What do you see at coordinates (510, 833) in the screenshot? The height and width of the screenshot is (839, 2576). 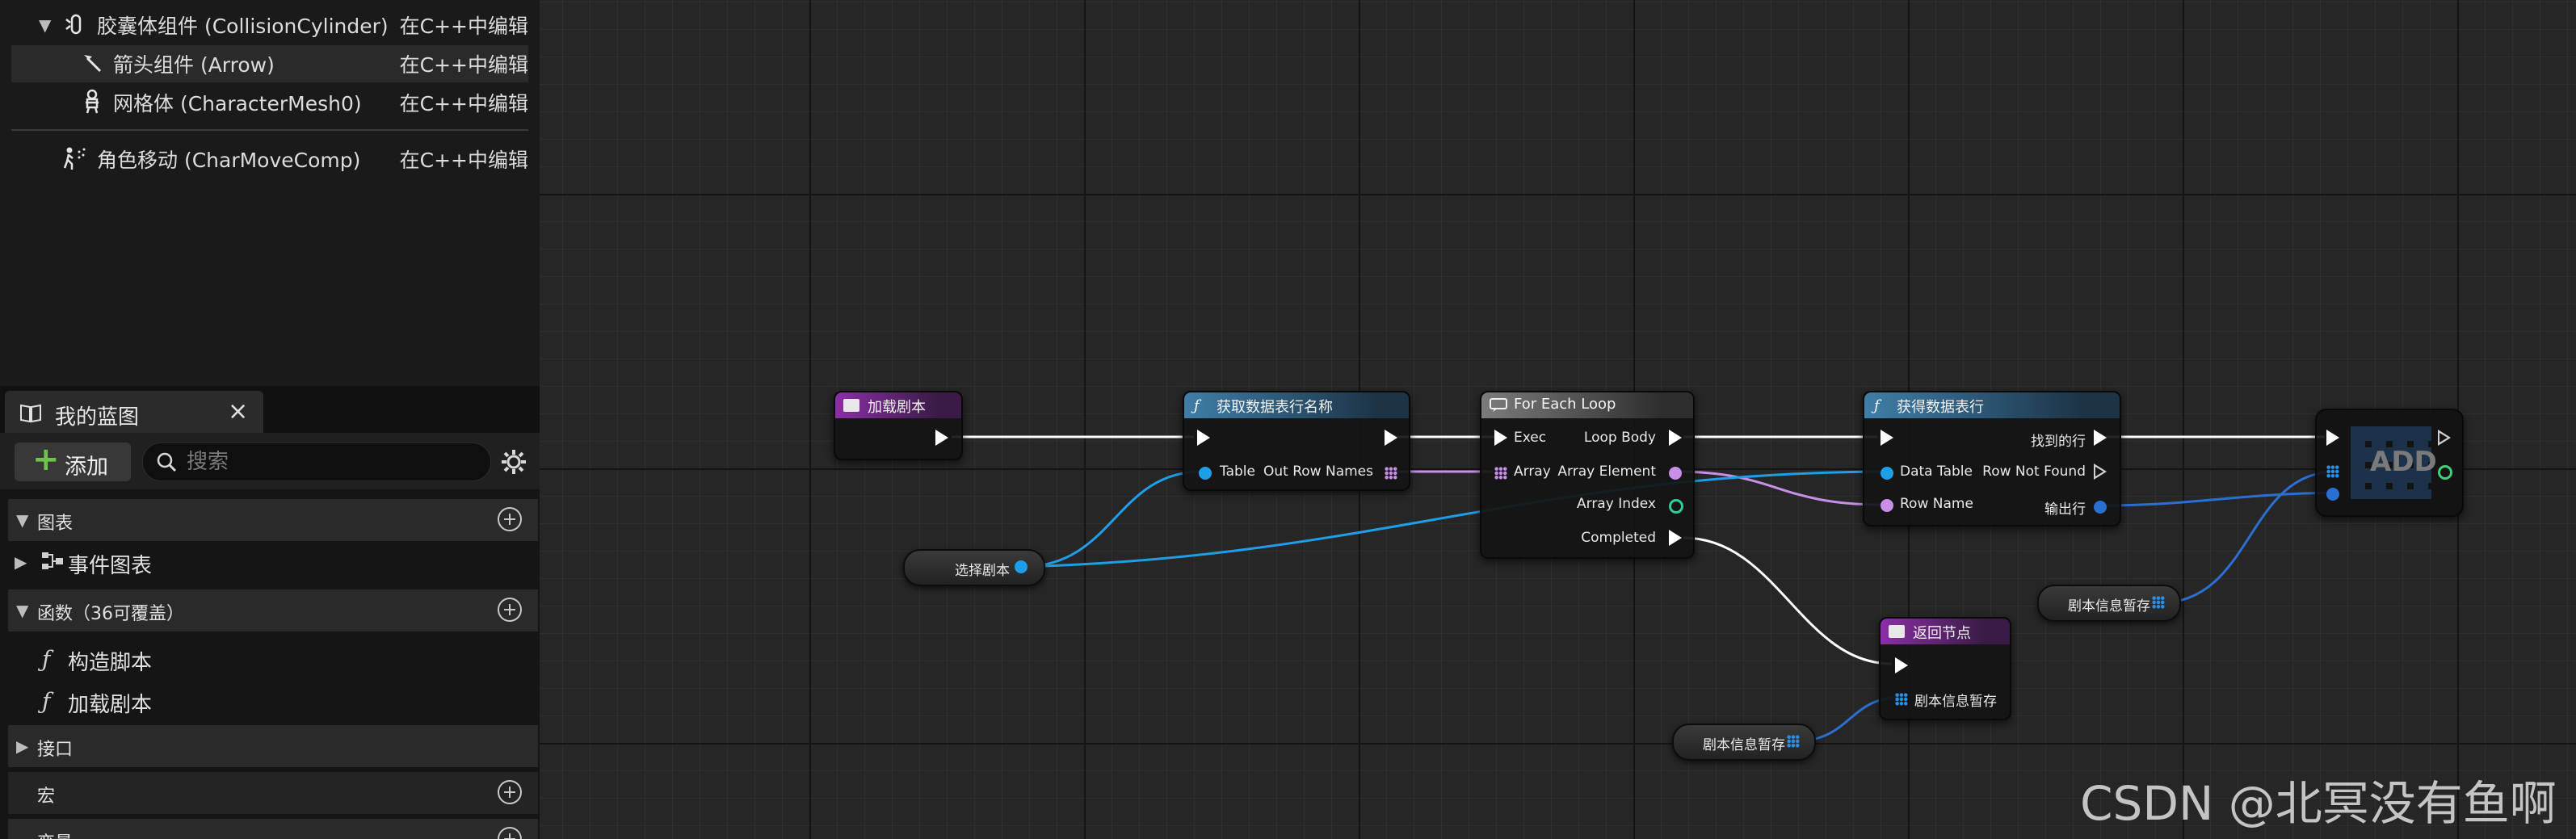 I see `add-variable-button` at bounding box center [510, 833].